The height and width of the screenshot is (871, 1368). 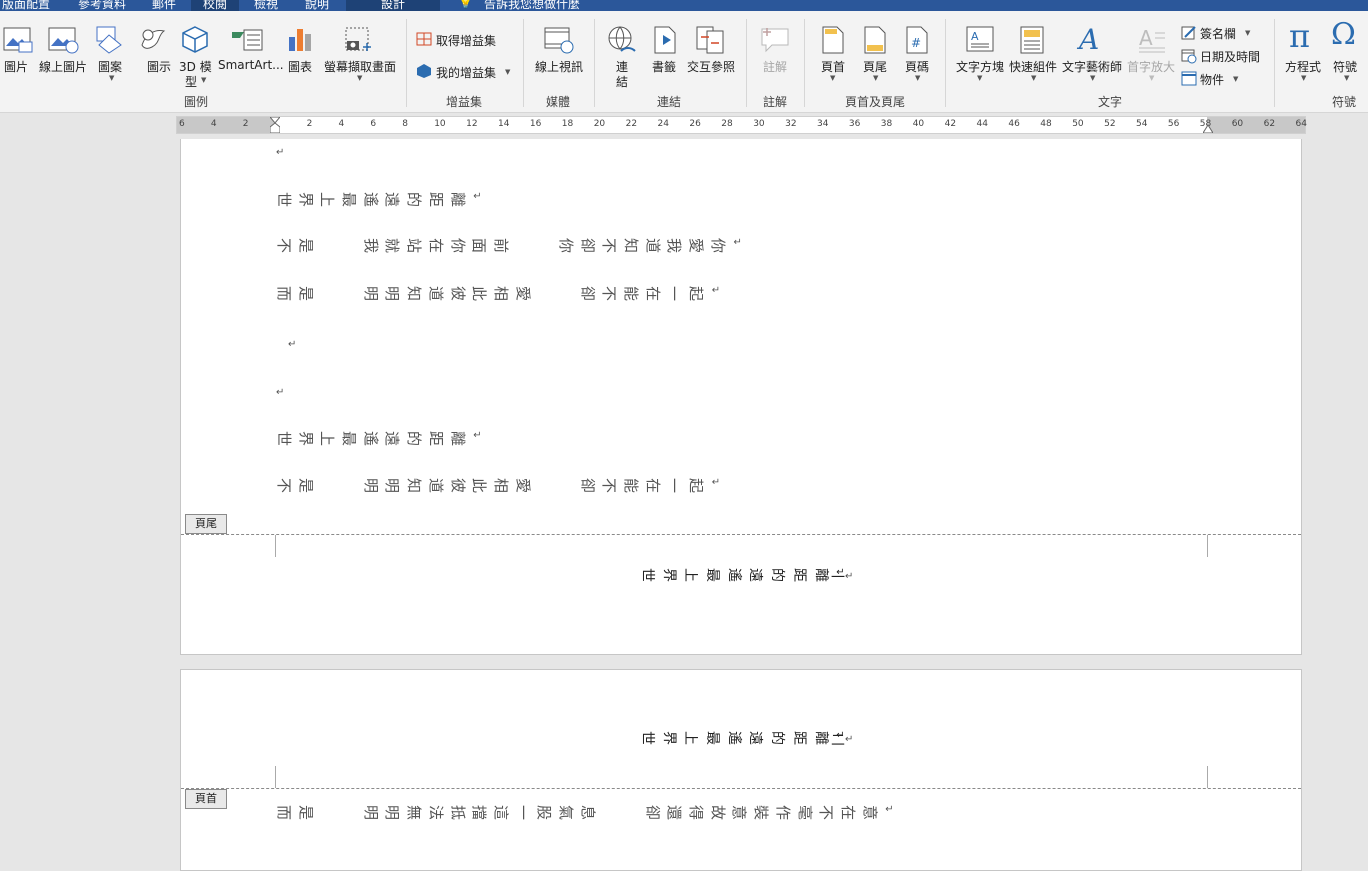 I want to click on header-title: 世界上最遙遠的距離 ↵, so click(x=742, y=740).